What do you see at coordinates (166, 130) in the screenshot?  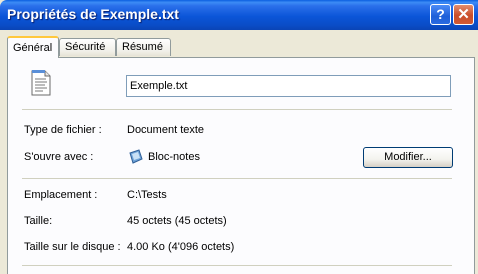 I see `file-type-value: Document texte` at bounding box center [166, 130].